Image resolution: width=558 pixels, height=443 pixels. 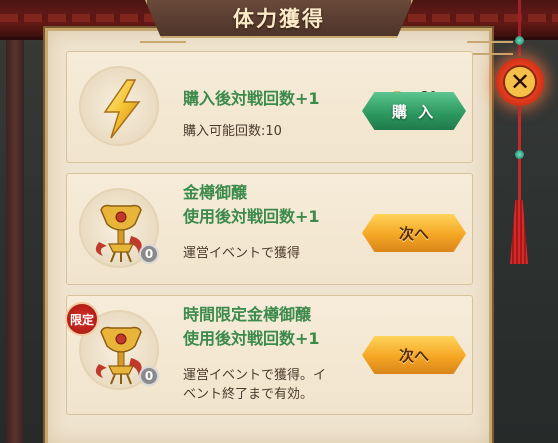 I want to click on title-ornament-right, so click(x=490, y=48).